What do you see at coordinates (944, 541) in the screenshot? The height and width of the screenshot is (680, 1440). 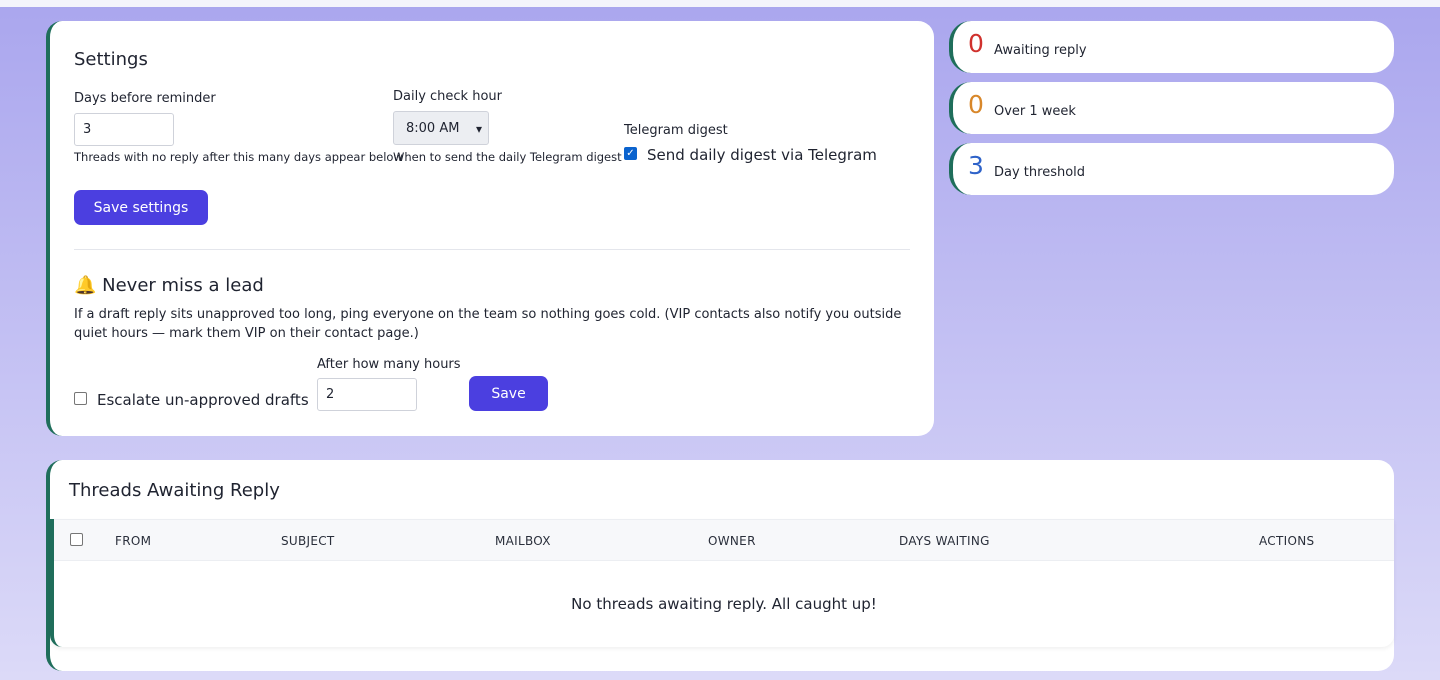 I see `column-days-waiting: DAYS WAITING` at bounding box center [944, 541].